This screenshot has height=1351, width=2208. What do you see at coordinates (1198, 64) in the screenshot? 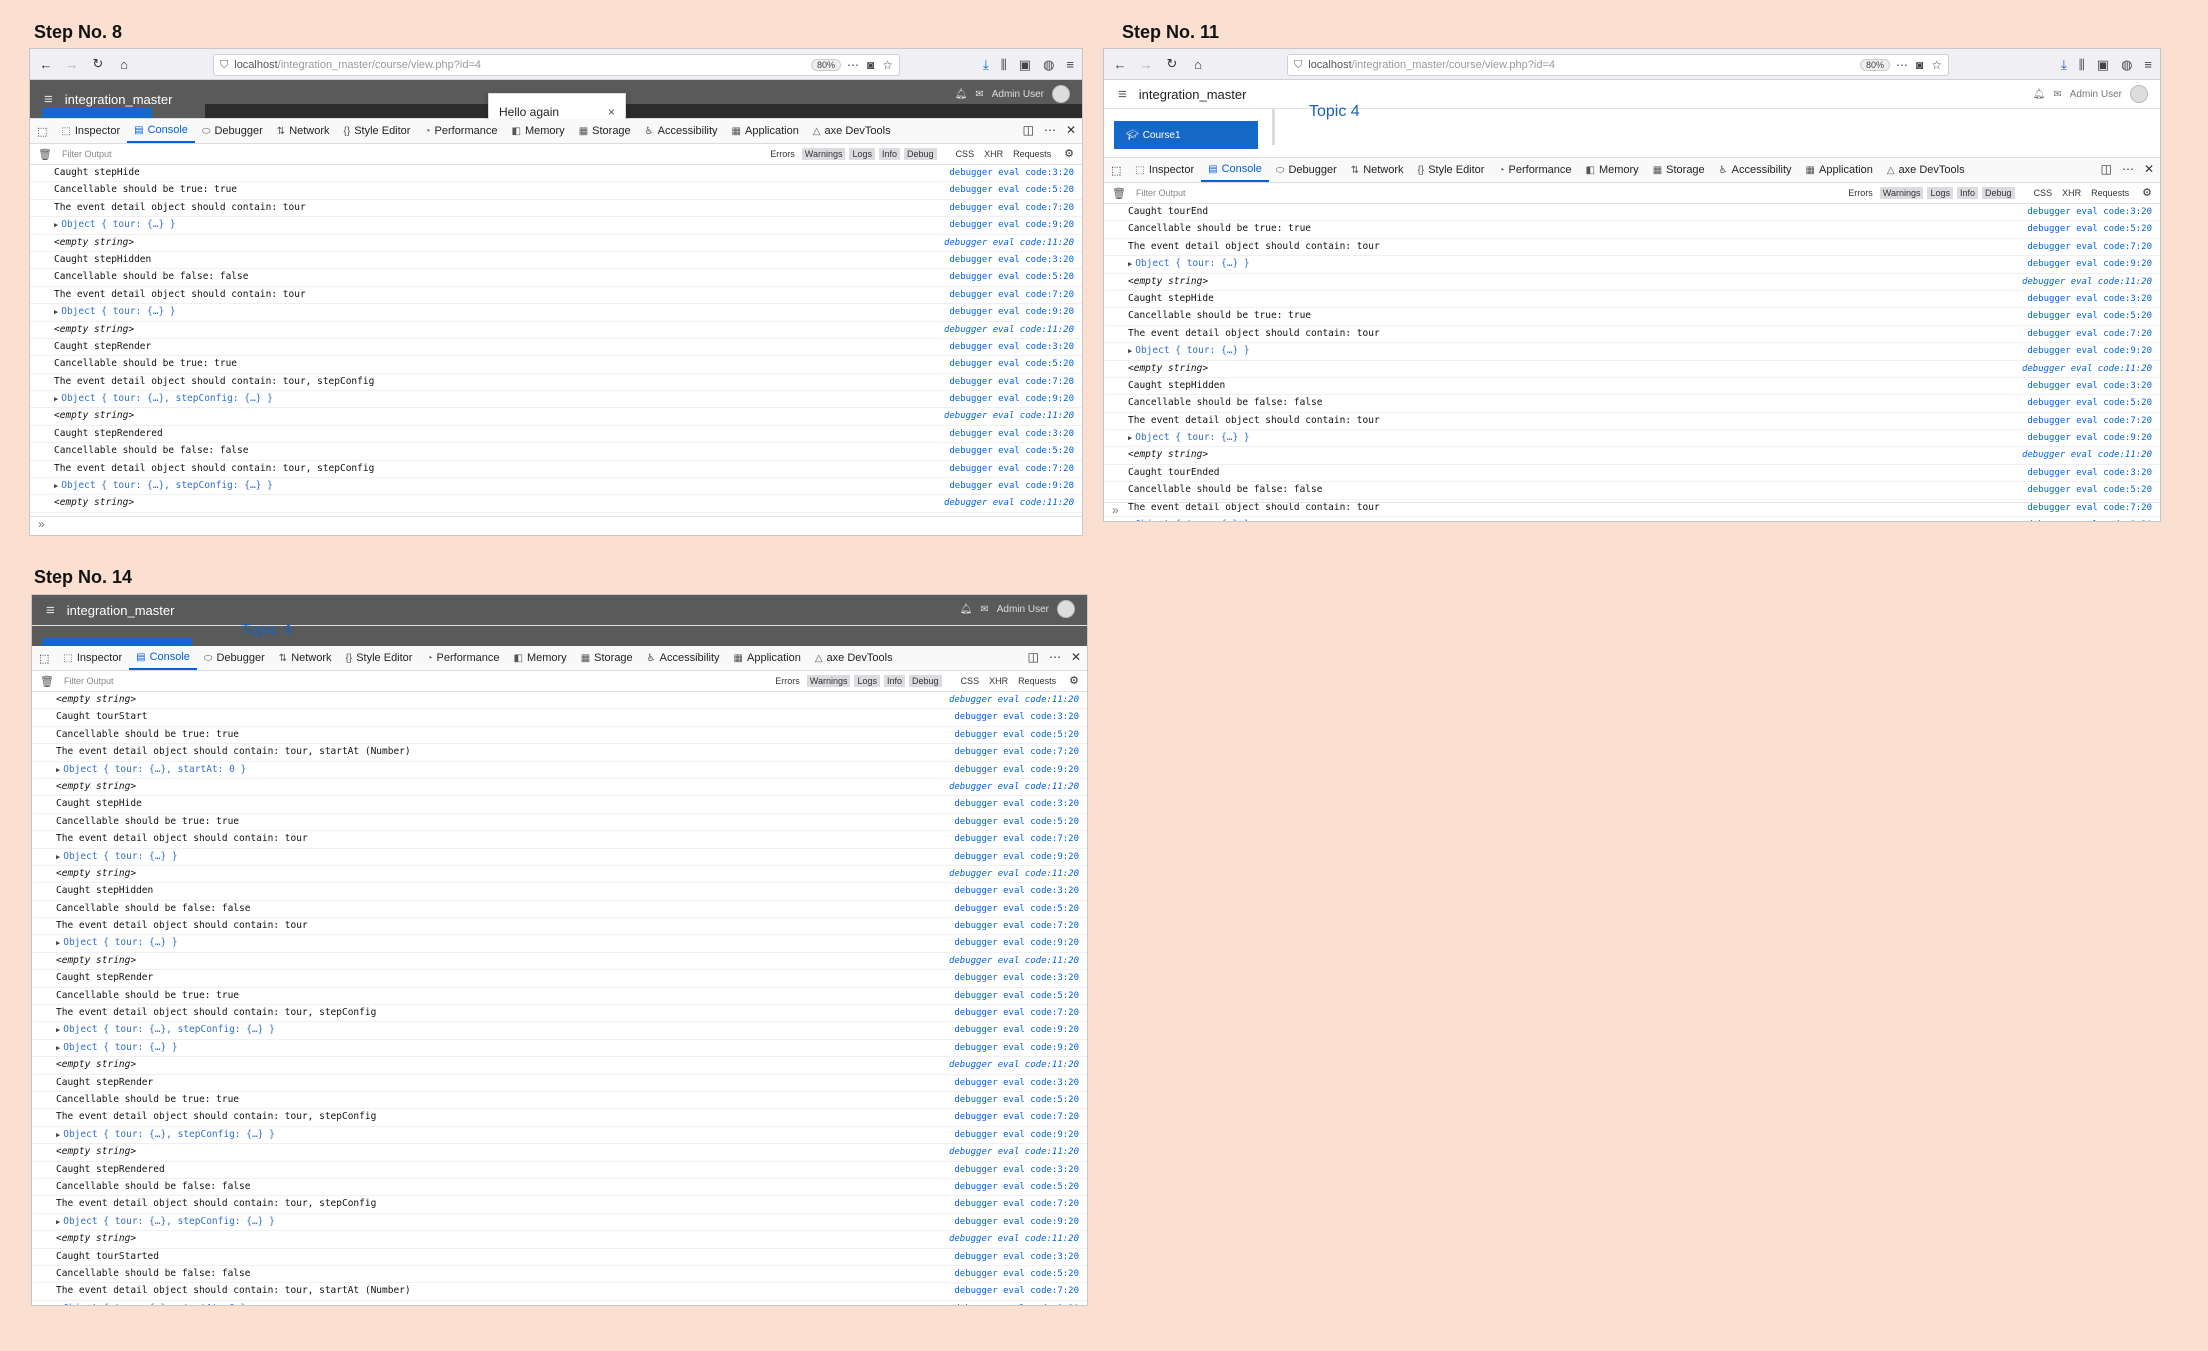
I see `home-icon: ⌂` at bounding box center [1198, 64].